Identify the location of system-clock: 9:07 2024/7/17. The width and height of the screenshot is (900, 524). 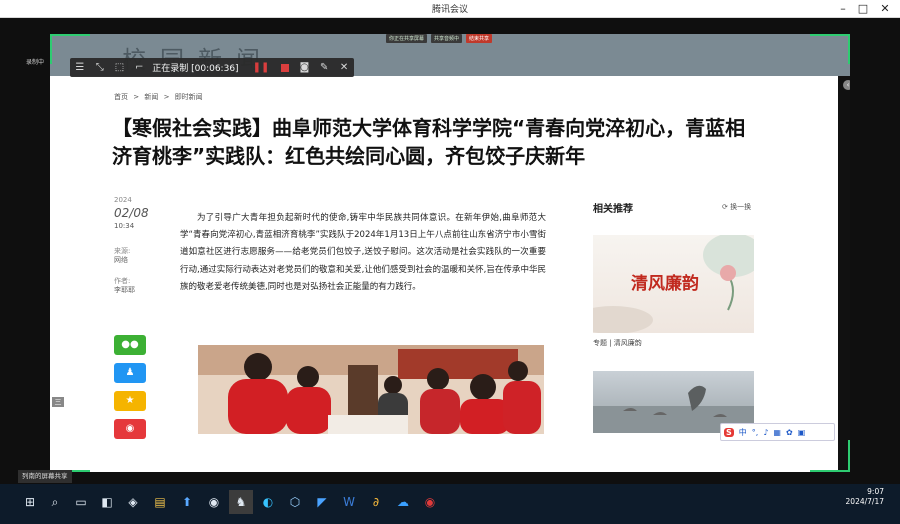
(865, 497).